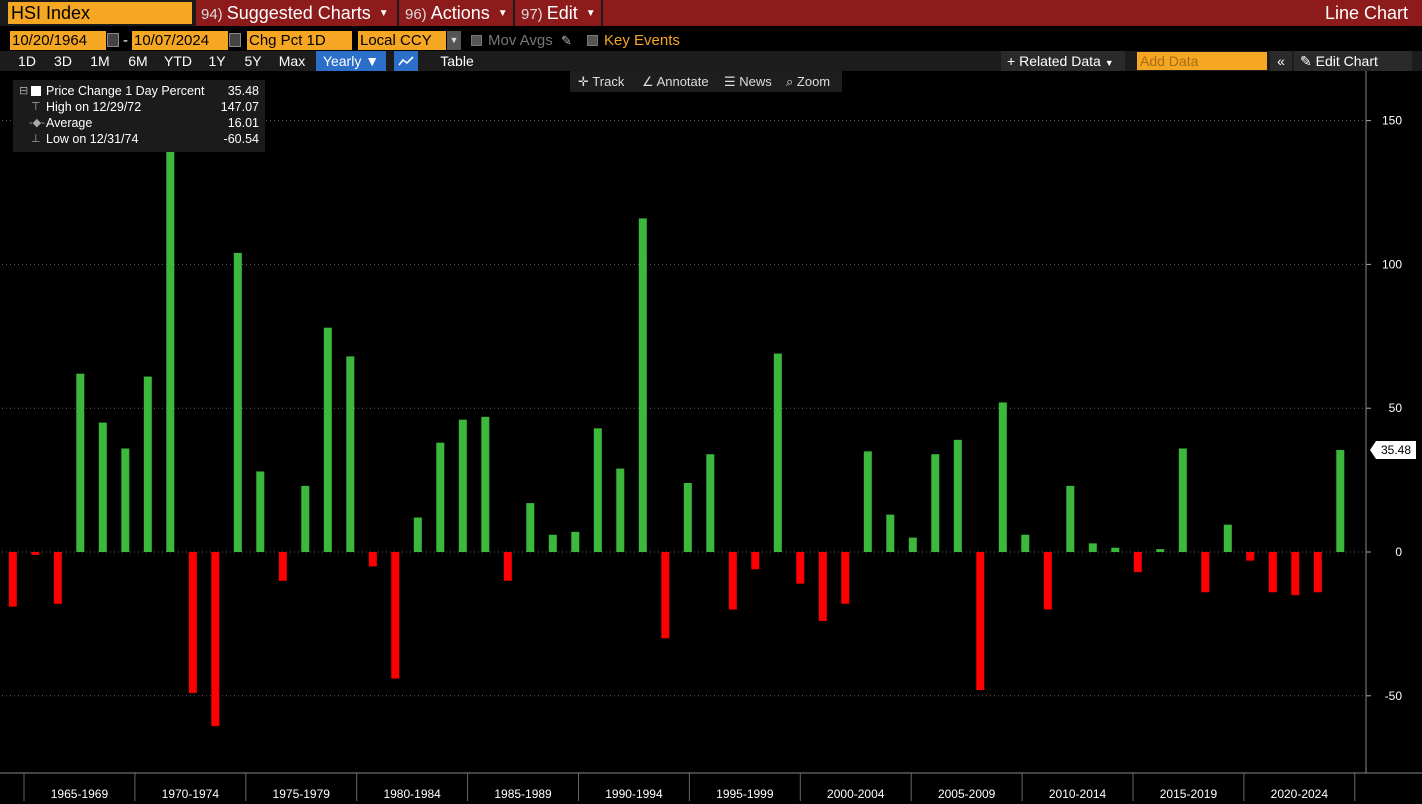  Describe the element at coordinates (139, 123) in the screenshot. I see `legend-average-row: -◆- Average 16.01` at that location.